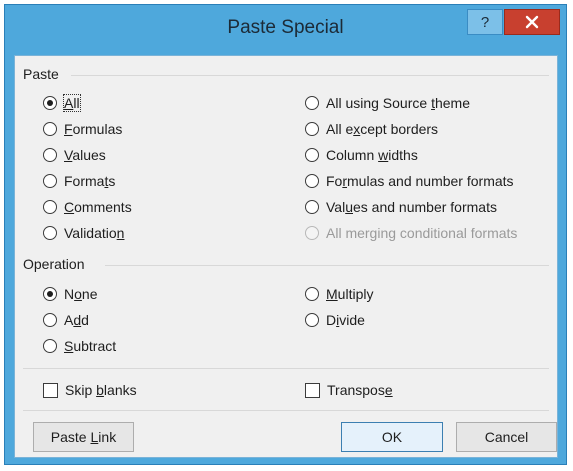 This screenshot has width=573, height=471. Describe the element at coordinates (81, 294) in the screenshot. I see `option-label: None` at that location.